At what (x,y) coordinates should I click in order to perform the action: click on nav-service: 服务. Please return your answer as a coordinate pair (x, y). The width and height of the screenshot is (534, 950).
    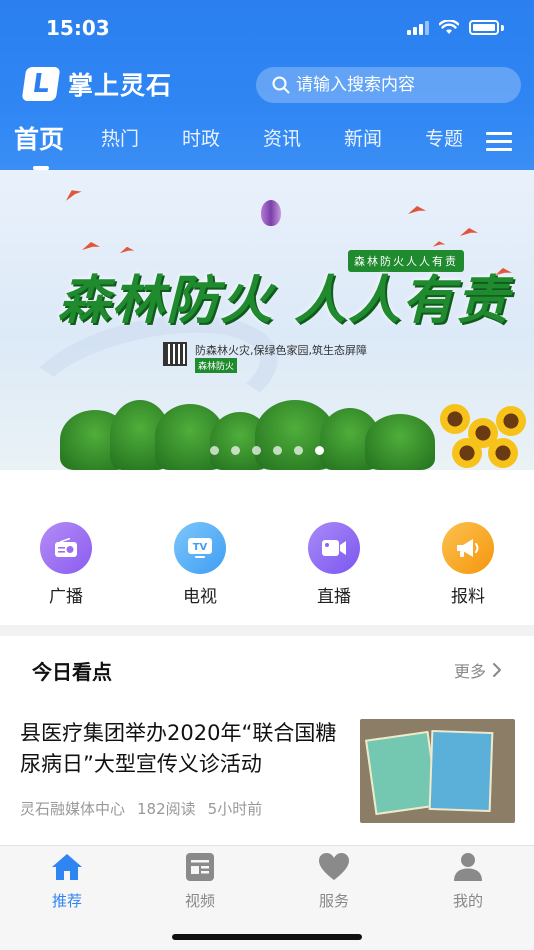
    Looking at the image, I should click on (334, 881).